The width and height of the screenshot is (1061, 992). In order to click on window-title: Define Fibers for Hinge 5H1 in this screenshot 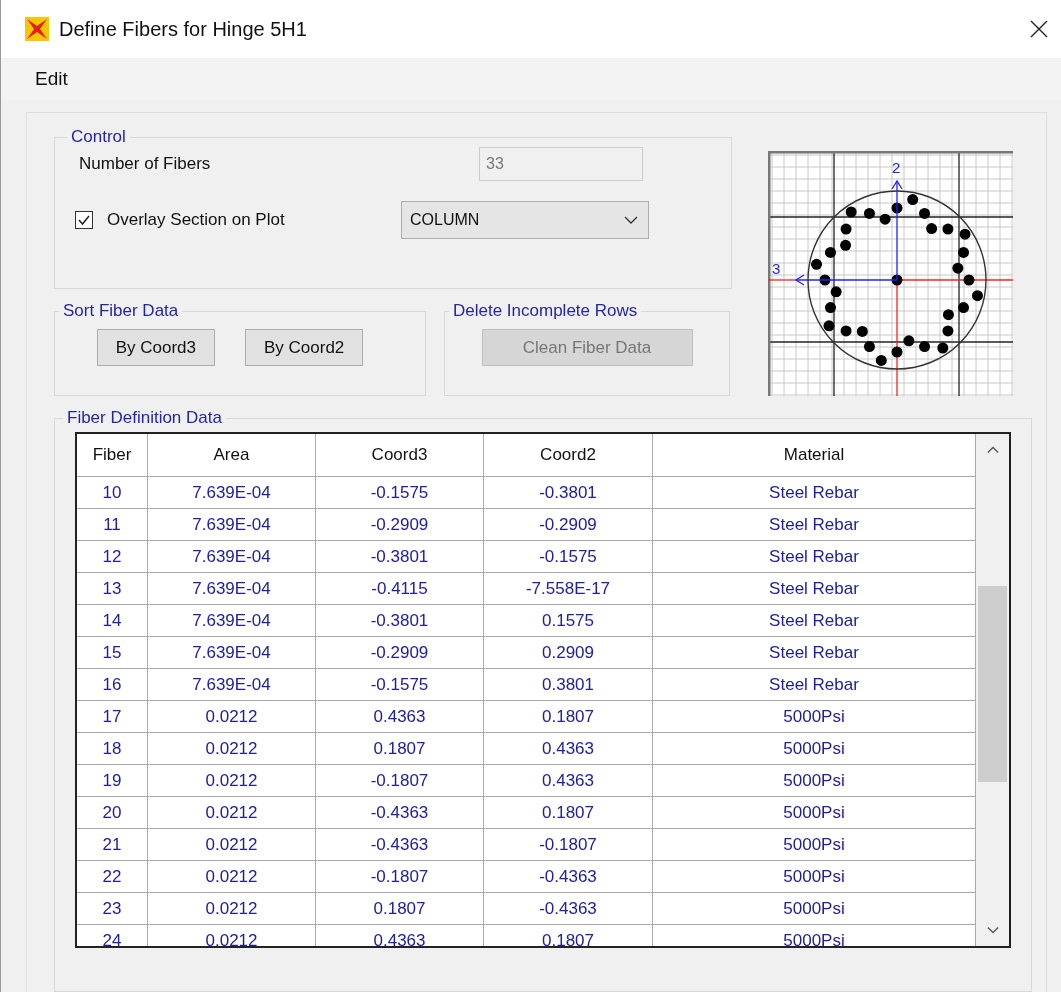, I will do `click(183, 29)`.